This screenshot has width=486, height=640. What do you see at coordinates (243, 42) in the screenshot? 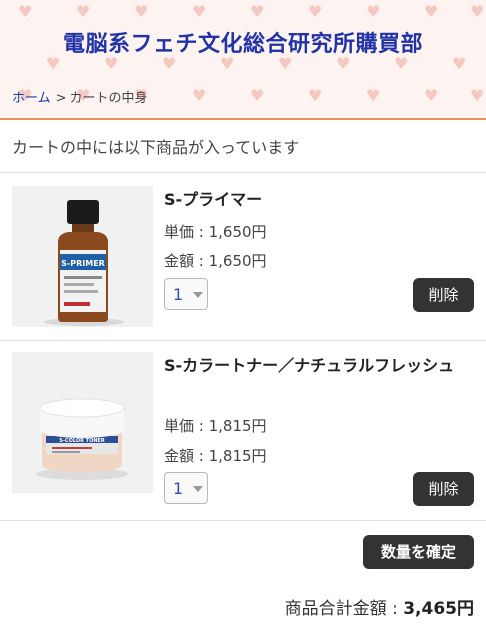
I see `site-title: 電脳系フェチ文化総合研究所購買部` at bounding box center [243, 42].